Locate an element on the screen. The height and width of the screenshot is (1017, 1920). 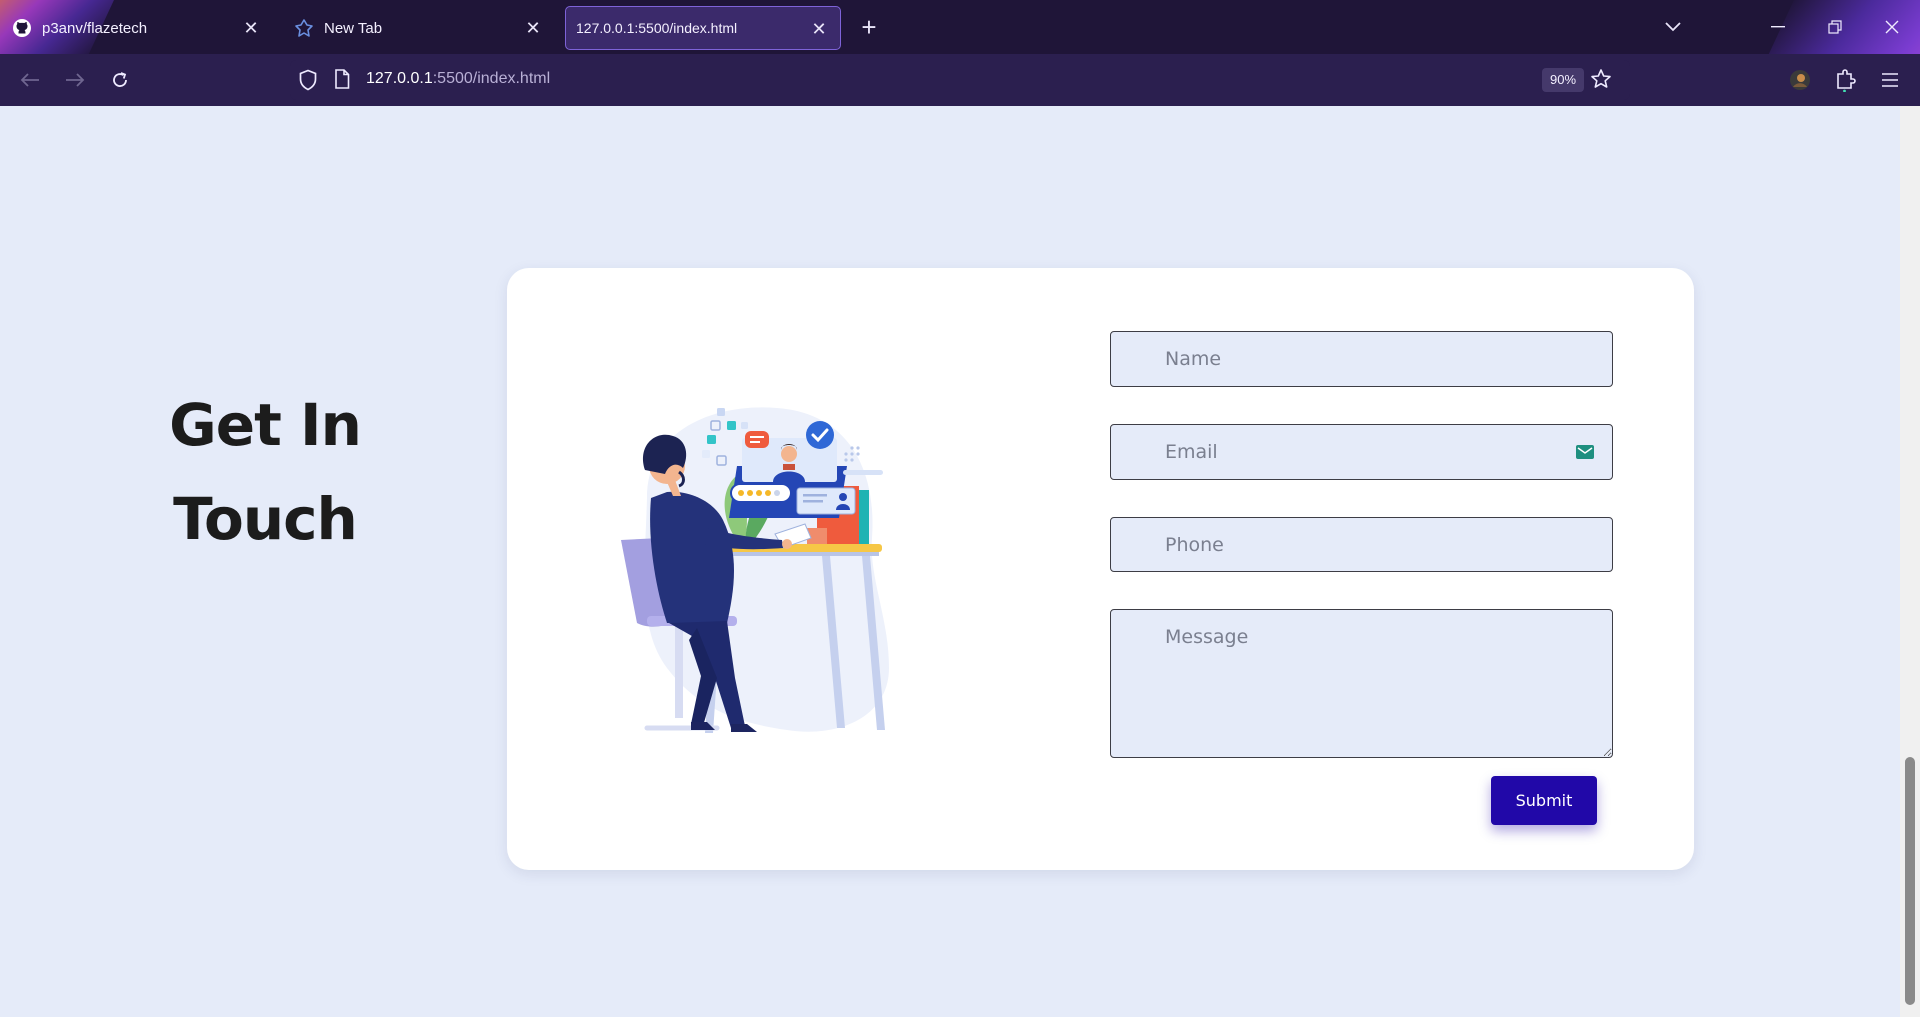
firefox-icon is located at coordinates (304, 28).